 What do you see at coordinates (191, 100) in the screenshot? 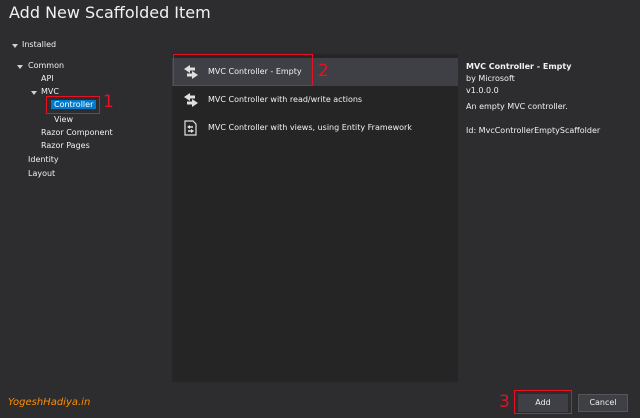
I see `controller-icon` at bounding box center [191, 100].